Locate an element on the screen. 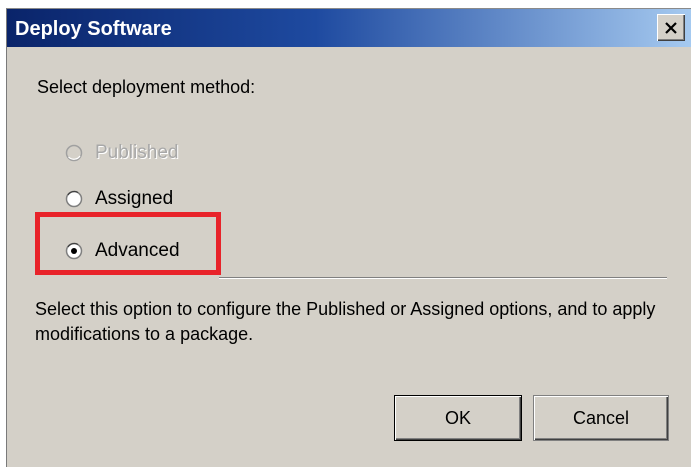  close-icon is located at coordinates (671, 27).